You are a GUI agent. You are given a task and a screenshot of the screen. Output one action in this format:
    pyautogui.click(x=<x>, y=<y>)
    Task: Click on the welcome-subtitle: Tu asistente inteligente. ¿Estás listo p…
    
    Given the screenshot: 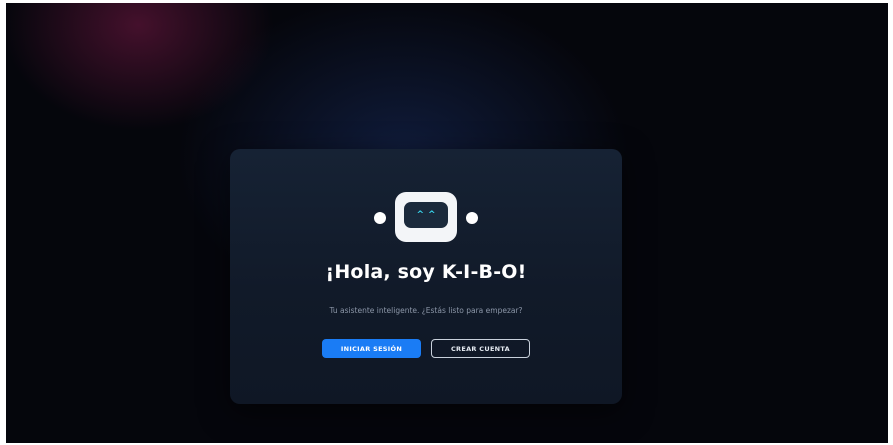 What is the action you would take?
    pyautogui.click(x=426, y=310)
    